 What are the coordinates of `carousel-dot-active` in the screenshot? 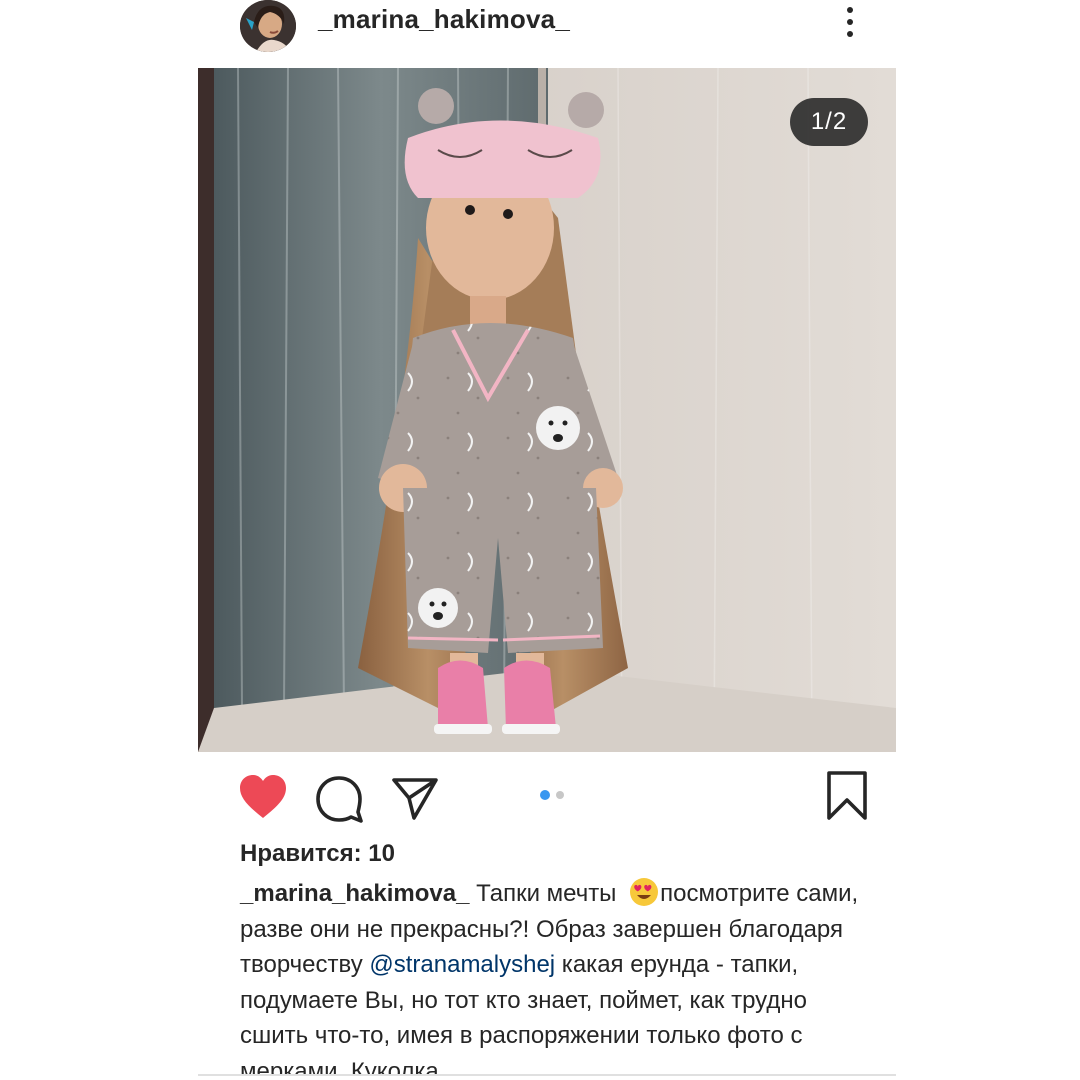 It's located at (545, 795).